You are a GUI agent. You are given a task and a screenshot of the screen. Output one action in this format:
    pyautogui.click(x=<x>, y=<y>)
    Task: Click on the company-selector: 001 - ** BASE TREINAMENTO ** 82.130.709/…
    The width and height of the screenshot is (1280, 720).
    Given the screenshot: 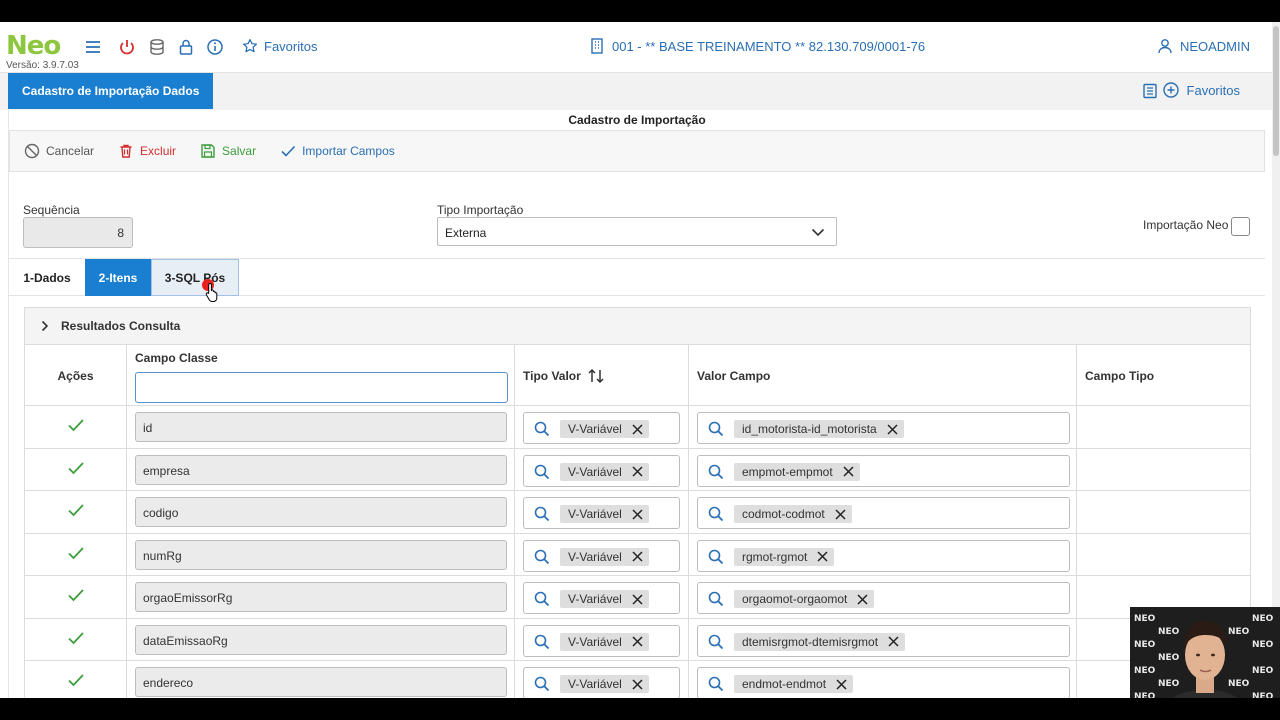 What is the action you would take?
    pyautogui.click(x=757, y=46)
    